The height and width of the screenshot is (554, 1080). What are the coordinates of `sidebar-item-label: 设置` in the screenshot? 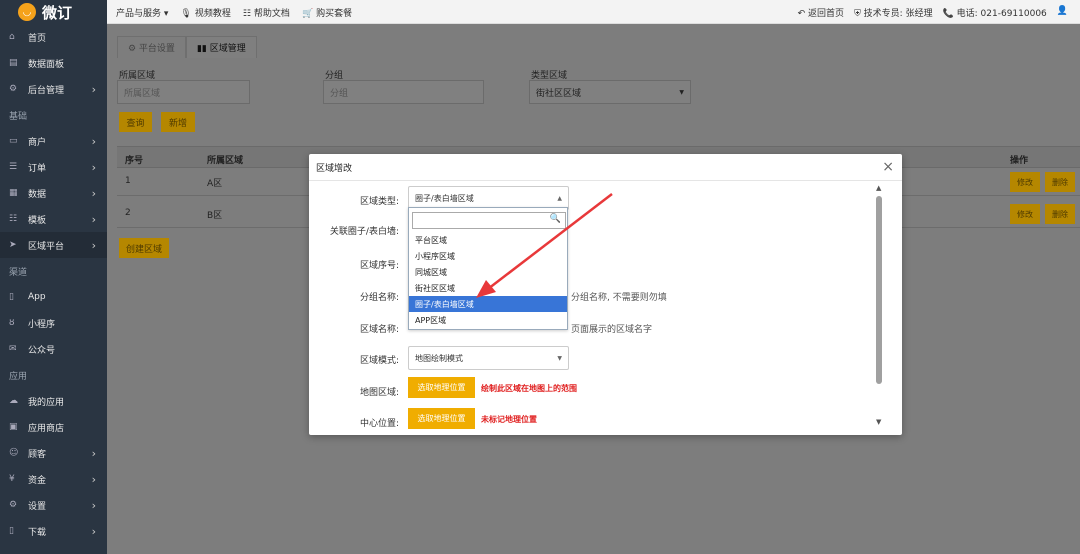 It's located at (37, 506).